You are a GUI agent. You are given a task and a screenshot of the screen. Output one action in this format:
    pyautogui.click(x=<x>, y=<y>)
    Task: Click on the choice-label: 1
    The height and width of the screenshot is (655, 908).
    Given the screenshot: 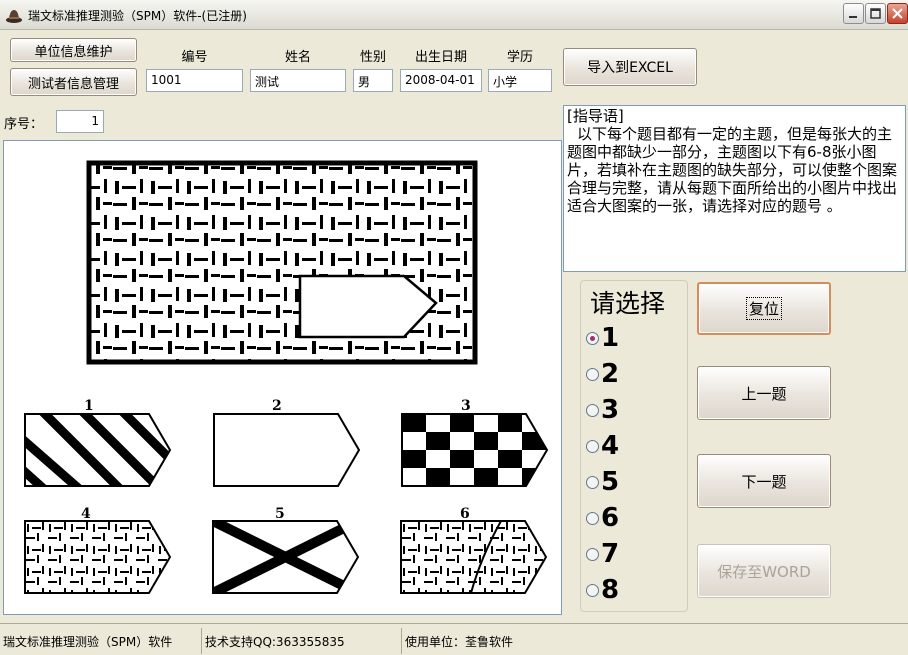 What is the action you would take?
    pyautogui.click(x=610, y=338)
    